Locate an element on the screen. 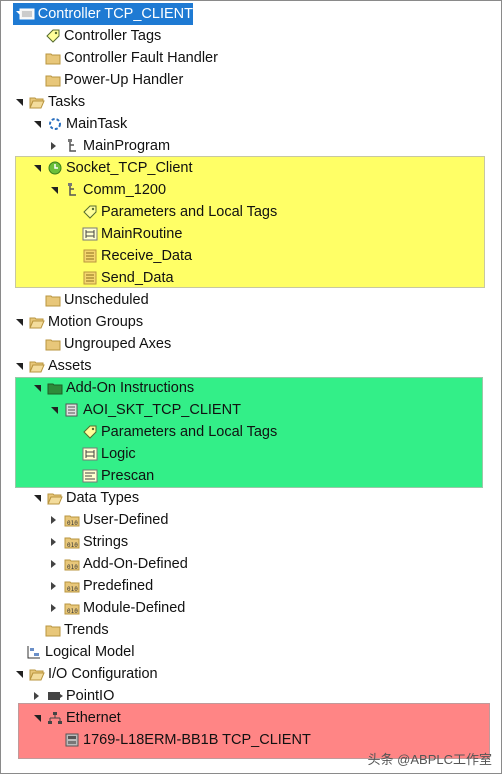  tree-item-powerup-handler: Power-Up Handler is located at coordinates (114, 80).